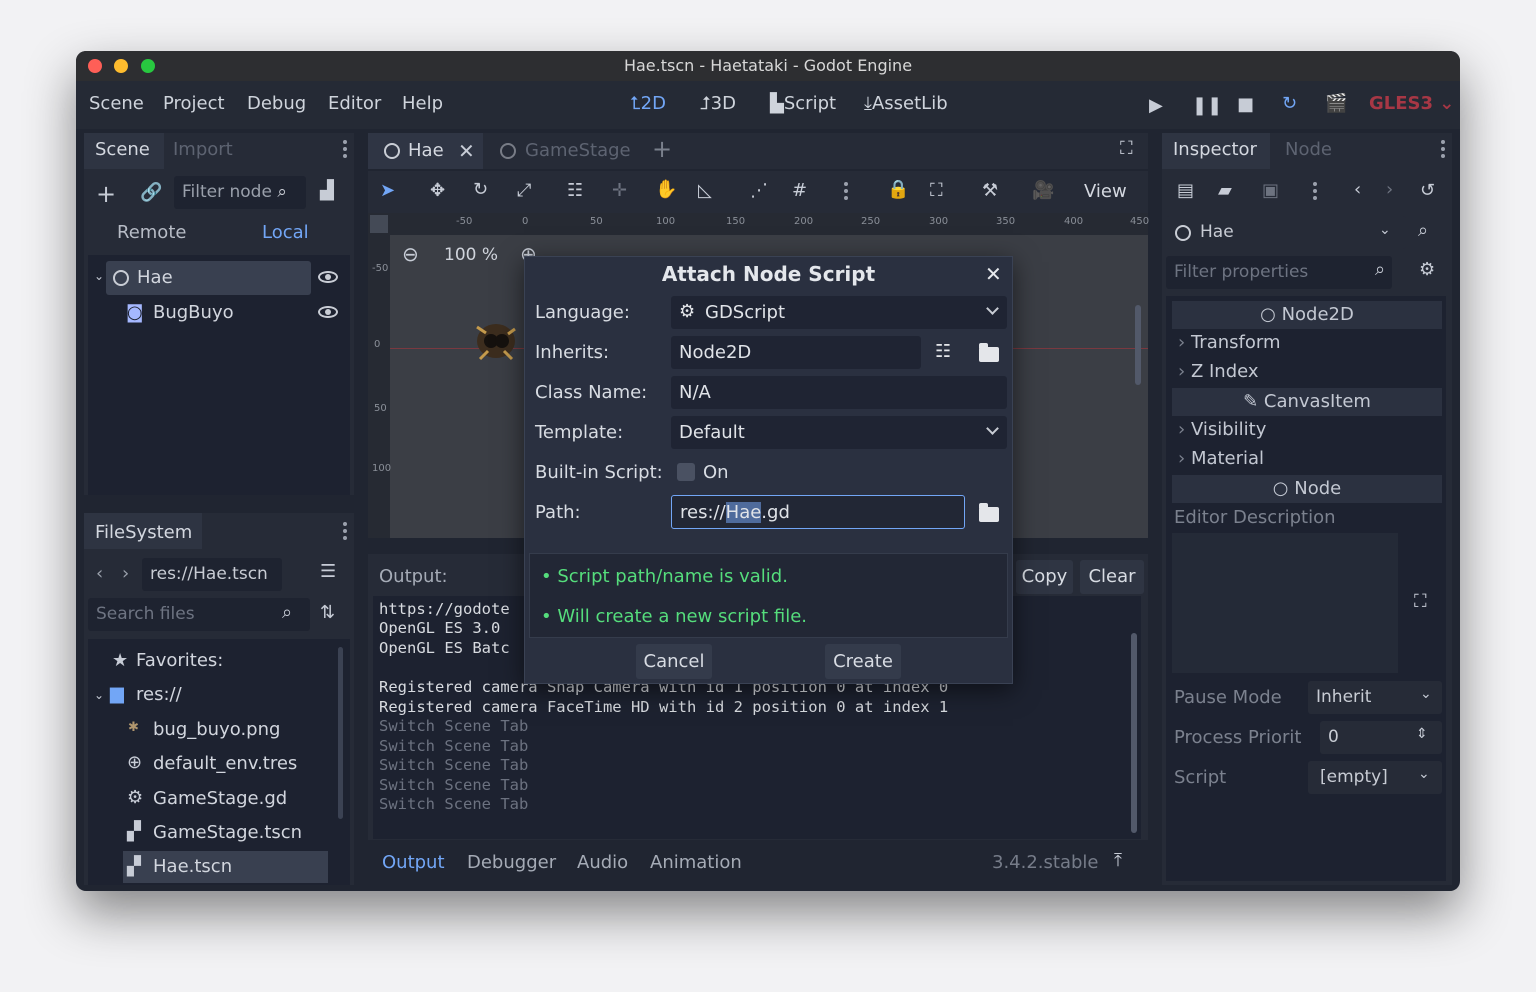 Image resolution: width=1536 pixels, height=992 pixels. I want to click on bottom-tab-animation: Animation, so click(696, 862).